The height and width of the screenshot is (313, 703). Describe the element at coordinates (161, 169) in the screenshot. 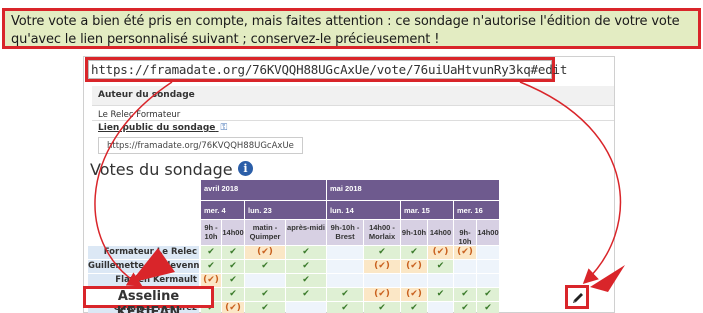

I see `votes-title: Votes du sondage` at that location.